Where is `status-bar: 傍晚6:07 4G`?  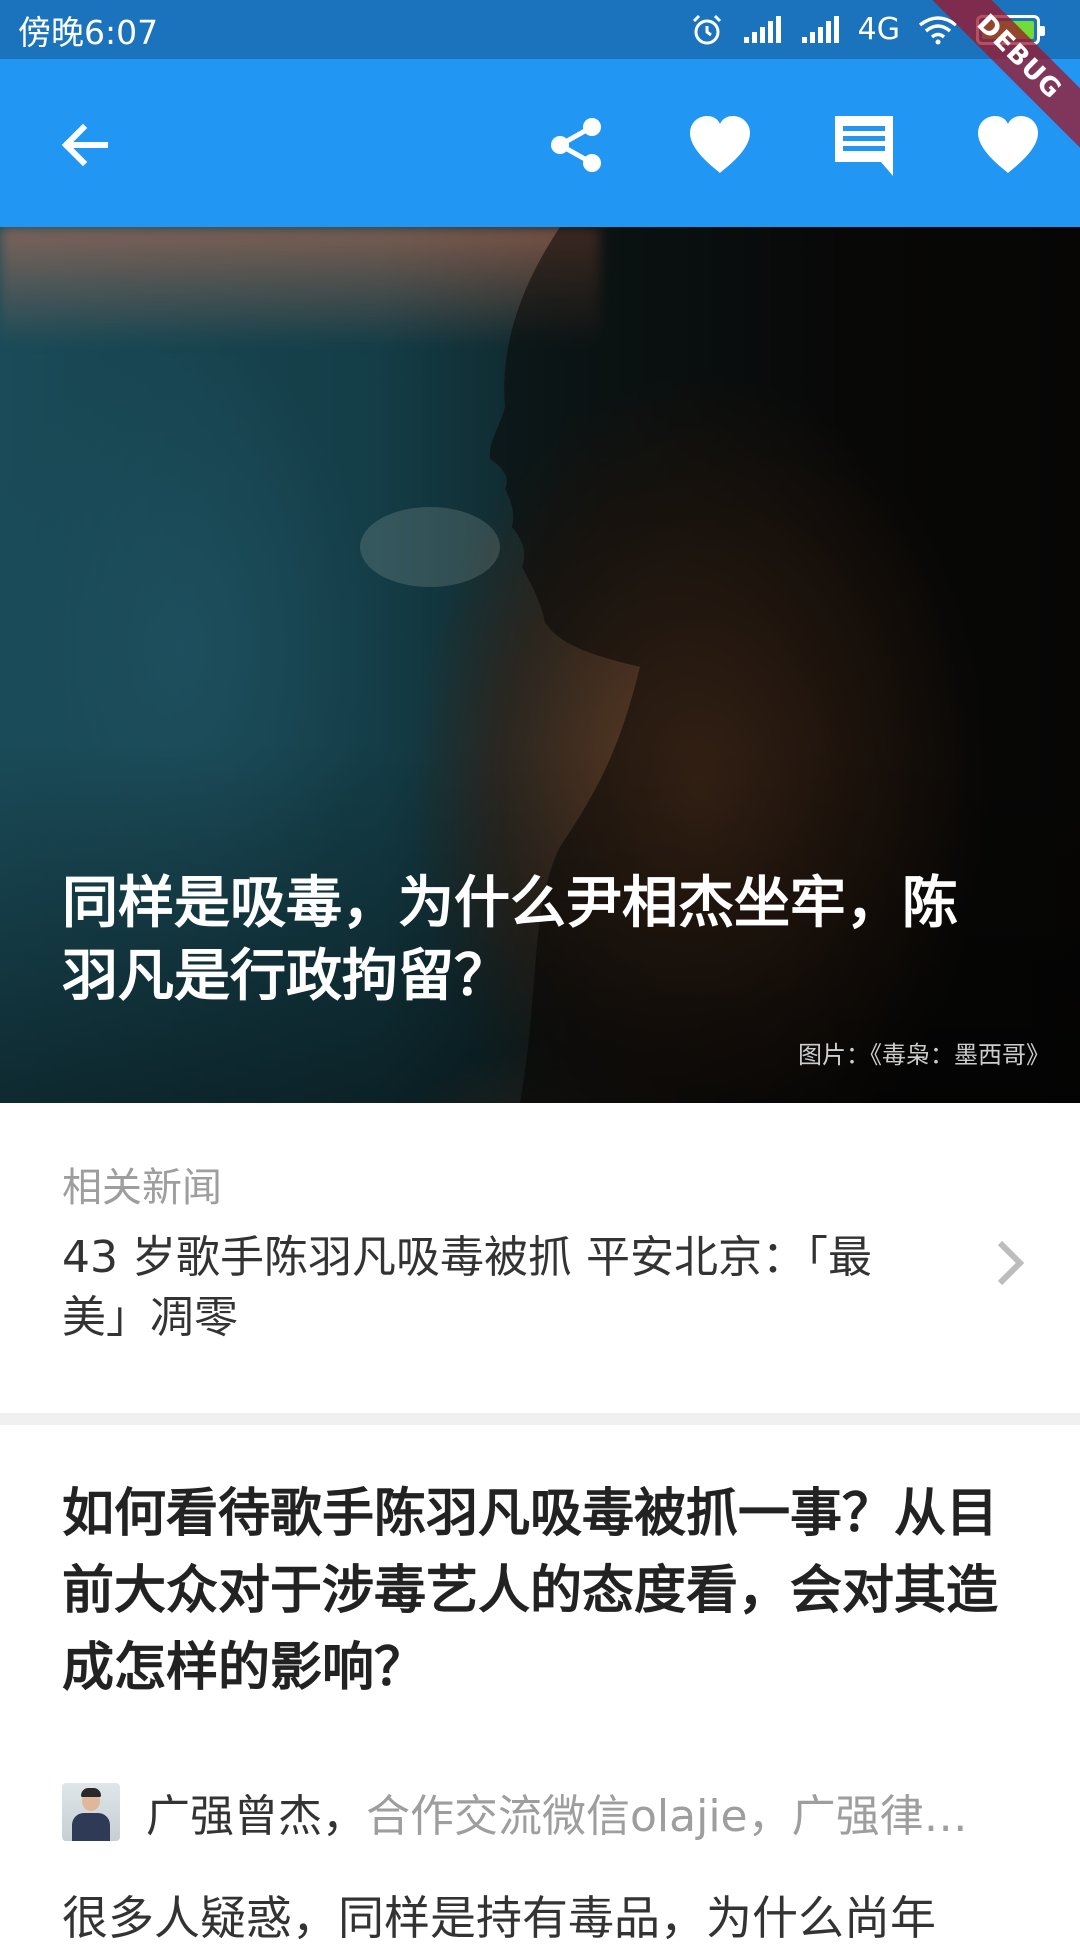
status-bar: 傍晚6:07 4G is located at coordinates (540, 29).